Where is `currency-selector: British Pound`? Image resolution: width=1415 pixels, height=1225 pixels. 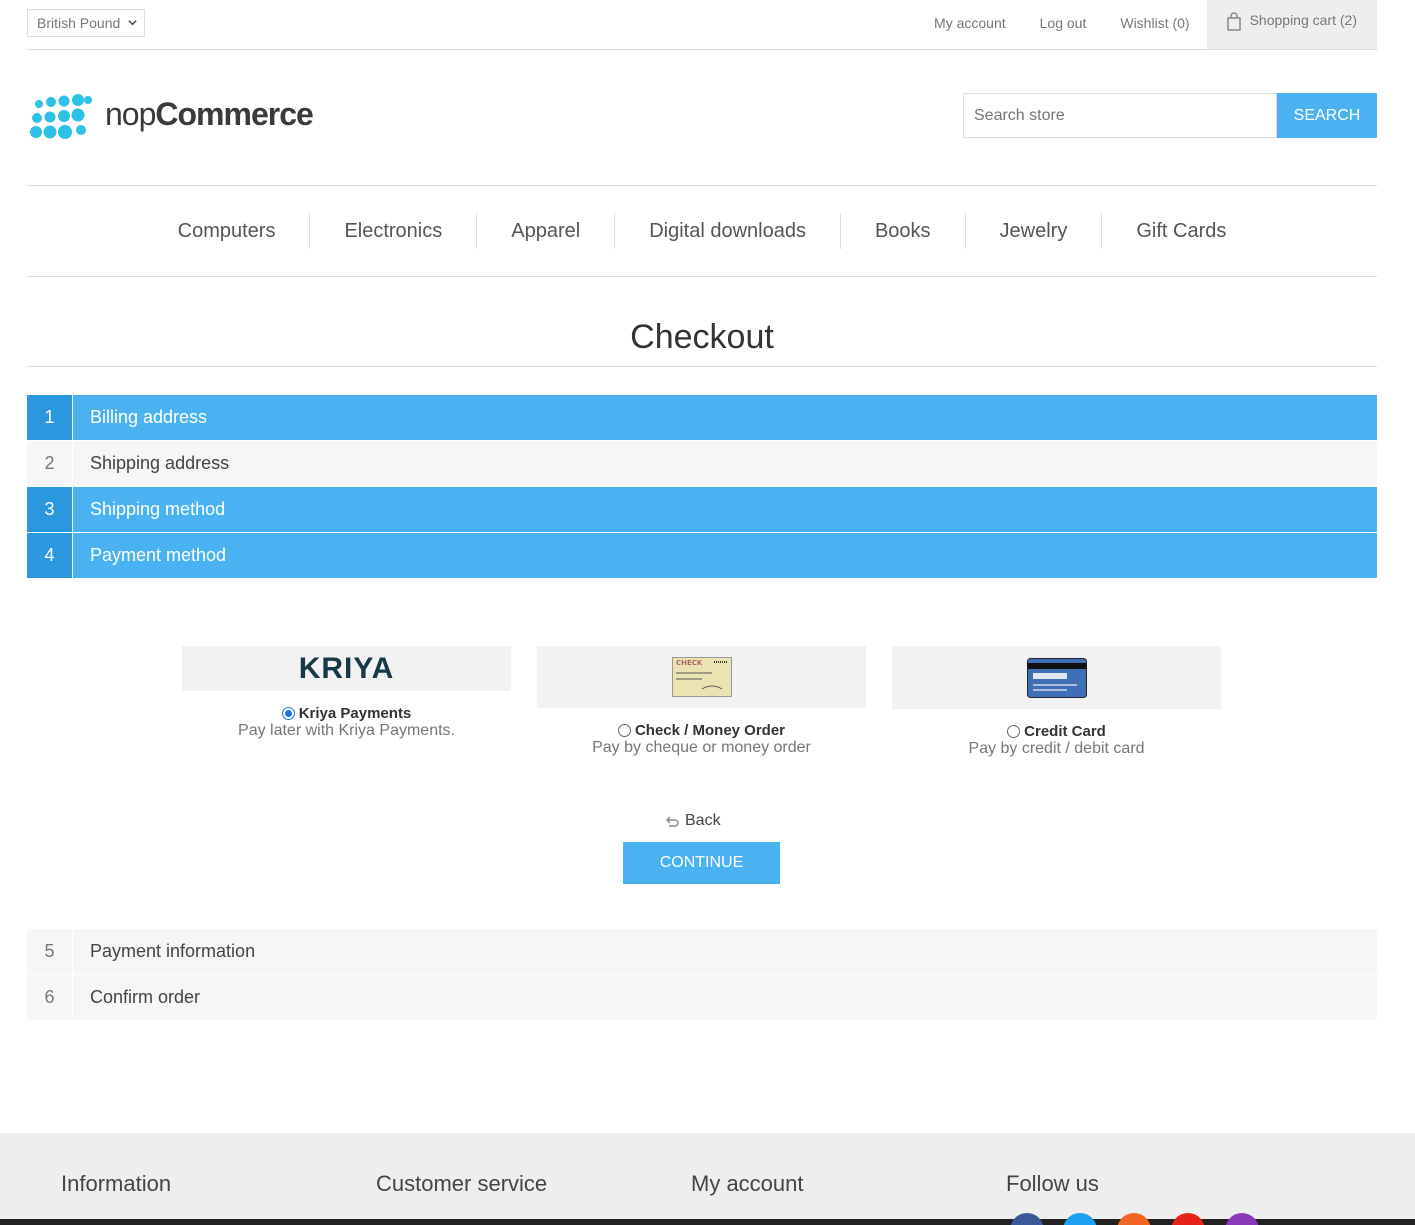 currency-selector: British Pound is located at coordinates (86, 23).